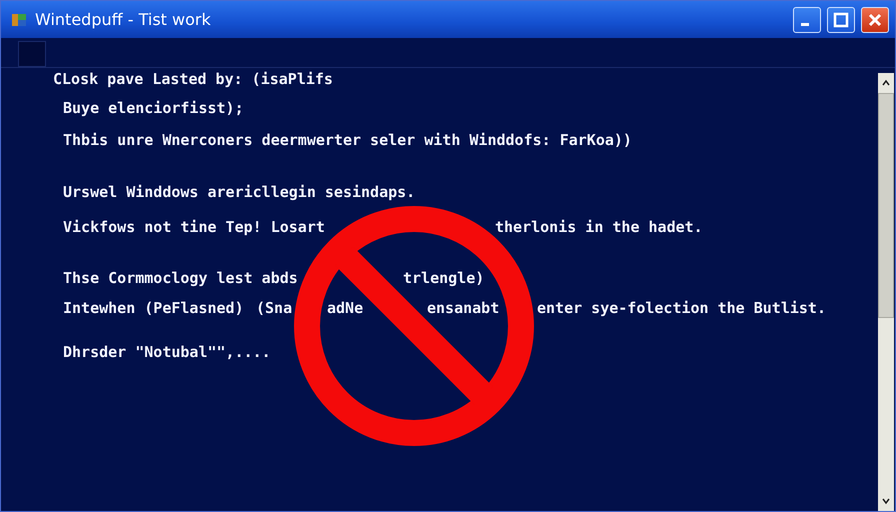  What do you see at coordinates (886, 205) in the screenshot?
I see `scroll-thumb` at bounding box center [886, 205].